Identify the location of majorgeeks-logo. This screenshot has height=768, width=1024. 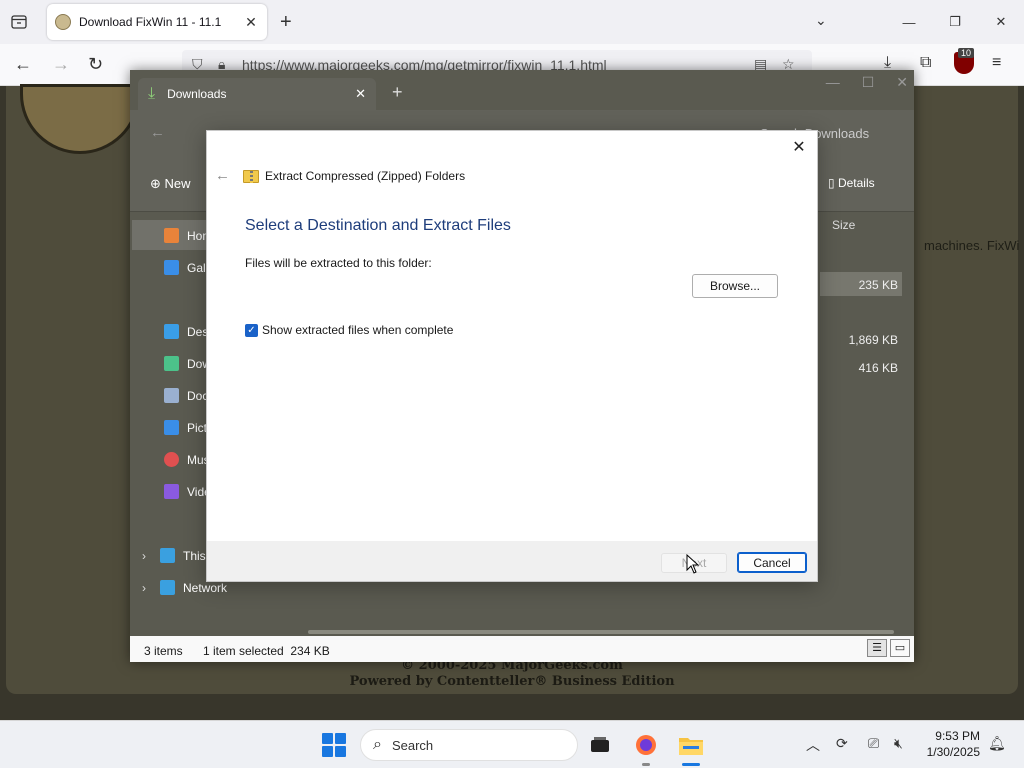
(80, 119).